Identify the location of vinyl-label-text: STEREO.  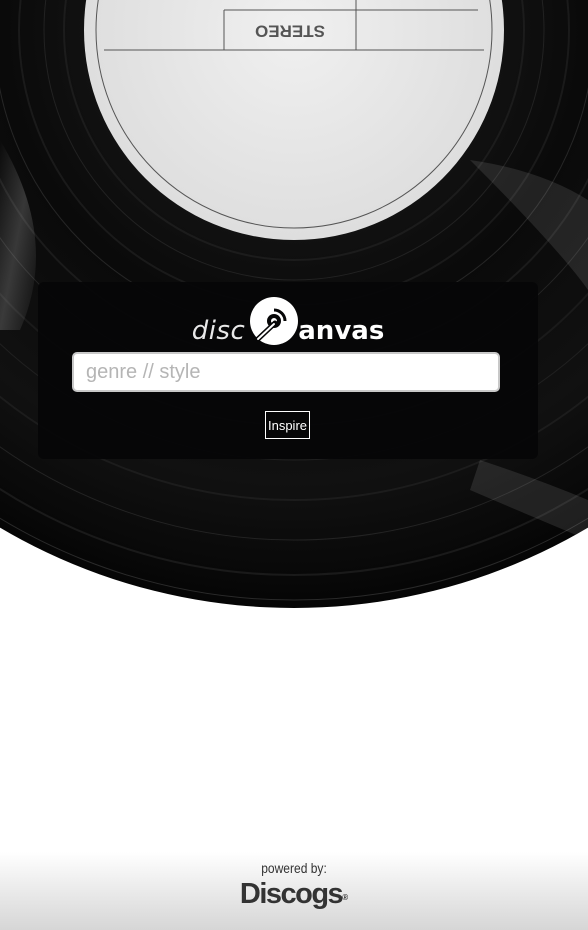
(290, 31).